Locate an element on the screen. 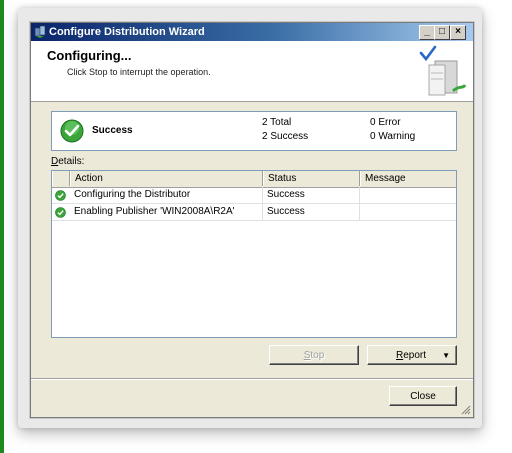 This screenshot has height=453, width=512. server-checkmark-icon is located at coordinates (443, 70).